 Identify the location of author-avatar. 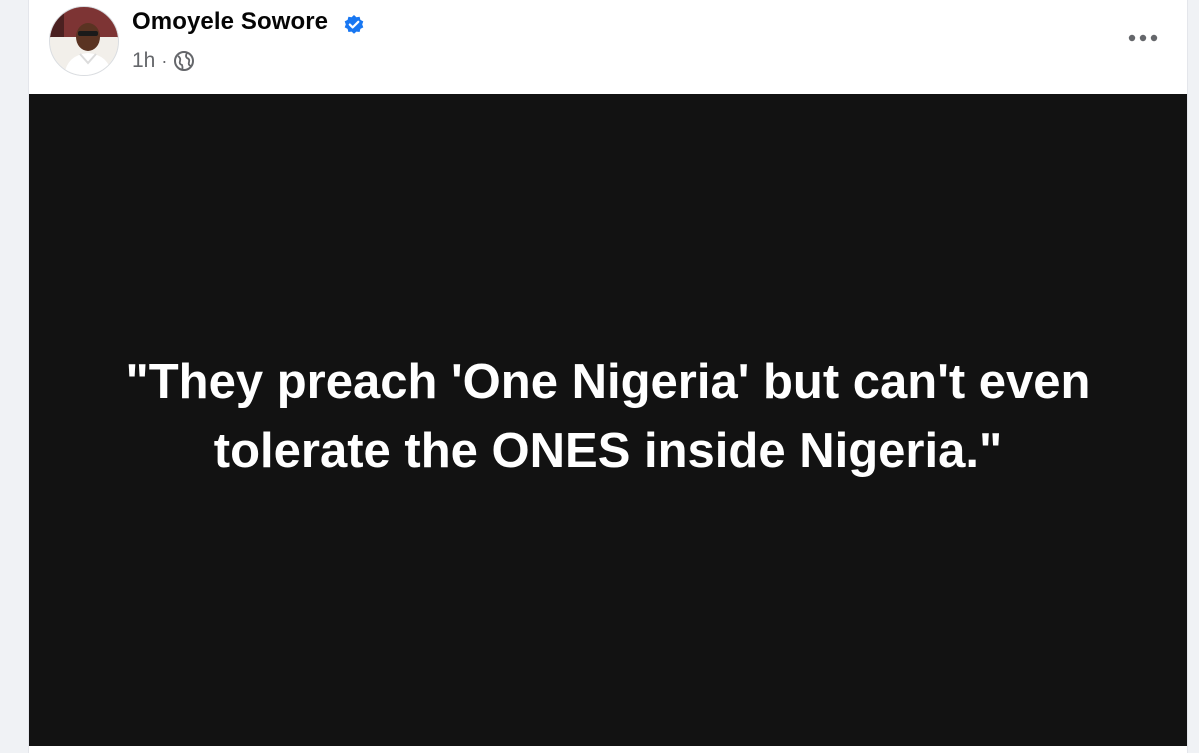
(84, 41).